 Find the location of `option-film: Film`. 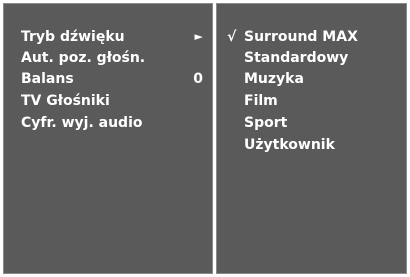

option-film: Film is located at coordinates (311, 101).